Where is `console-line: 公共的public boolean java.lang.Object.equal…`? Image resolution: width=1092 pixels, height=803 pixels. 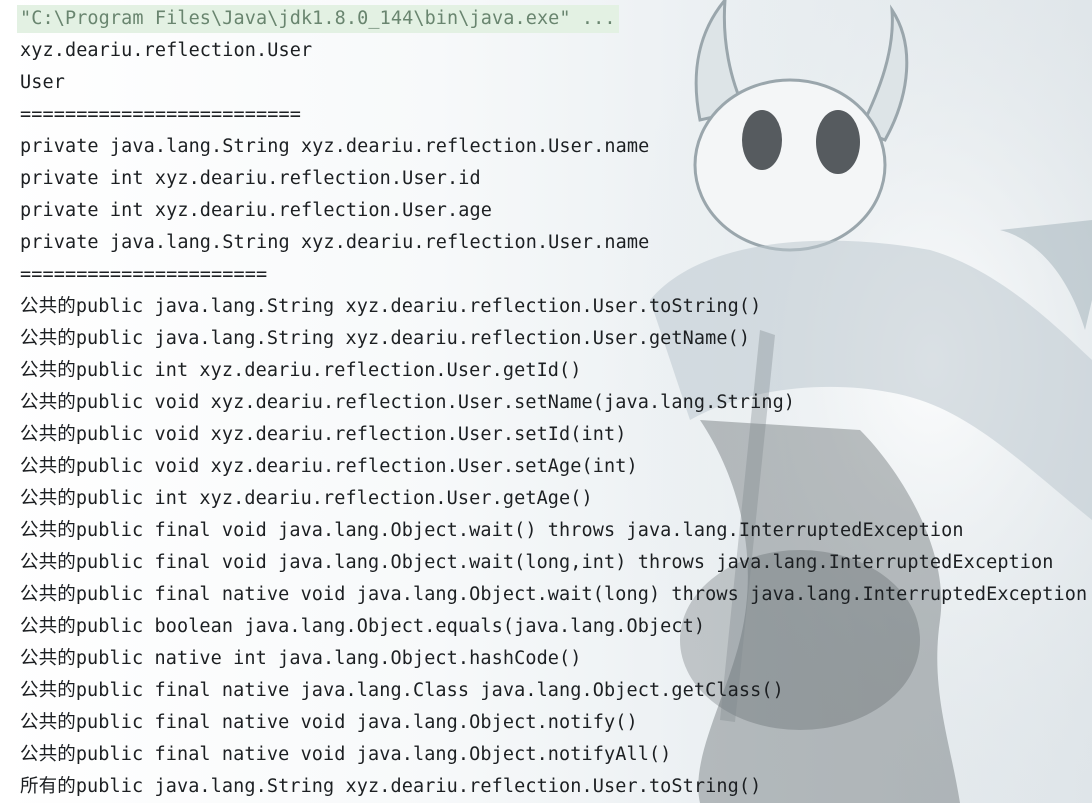 console-line: 公共的public boolean java.lang.Object.equal… is located at coordinates (362, 627).